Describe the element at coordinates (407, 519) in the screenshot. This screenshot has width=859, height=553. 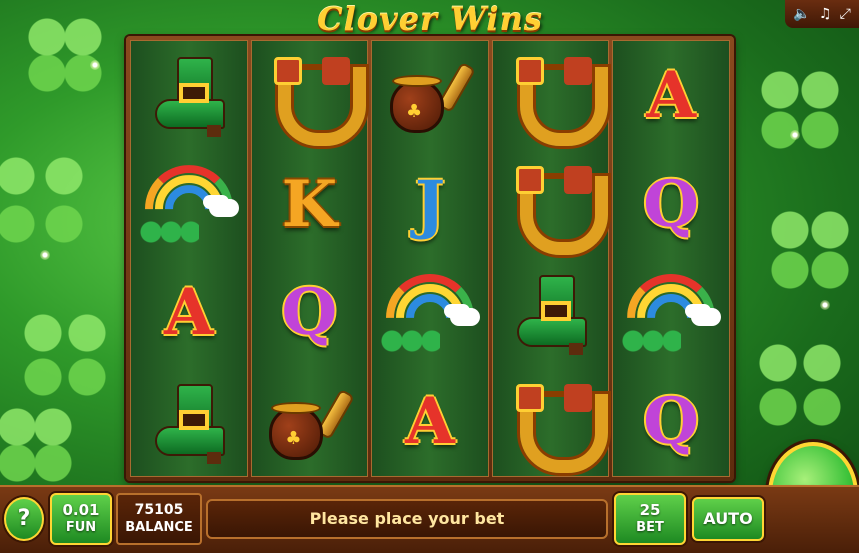
I see `status-message: Please place your bet` at that location.